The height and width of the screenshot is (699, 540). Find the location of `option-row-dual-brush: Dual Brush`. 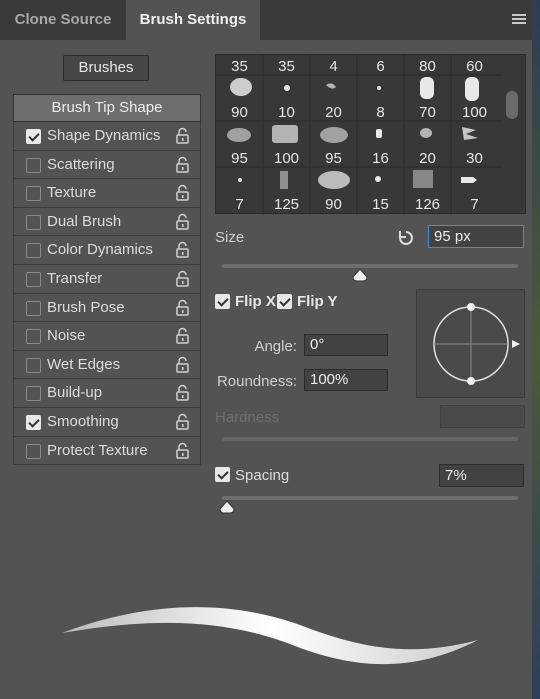

option-row-dual-brush: Dual Brush is located at coordinates (107, 222).